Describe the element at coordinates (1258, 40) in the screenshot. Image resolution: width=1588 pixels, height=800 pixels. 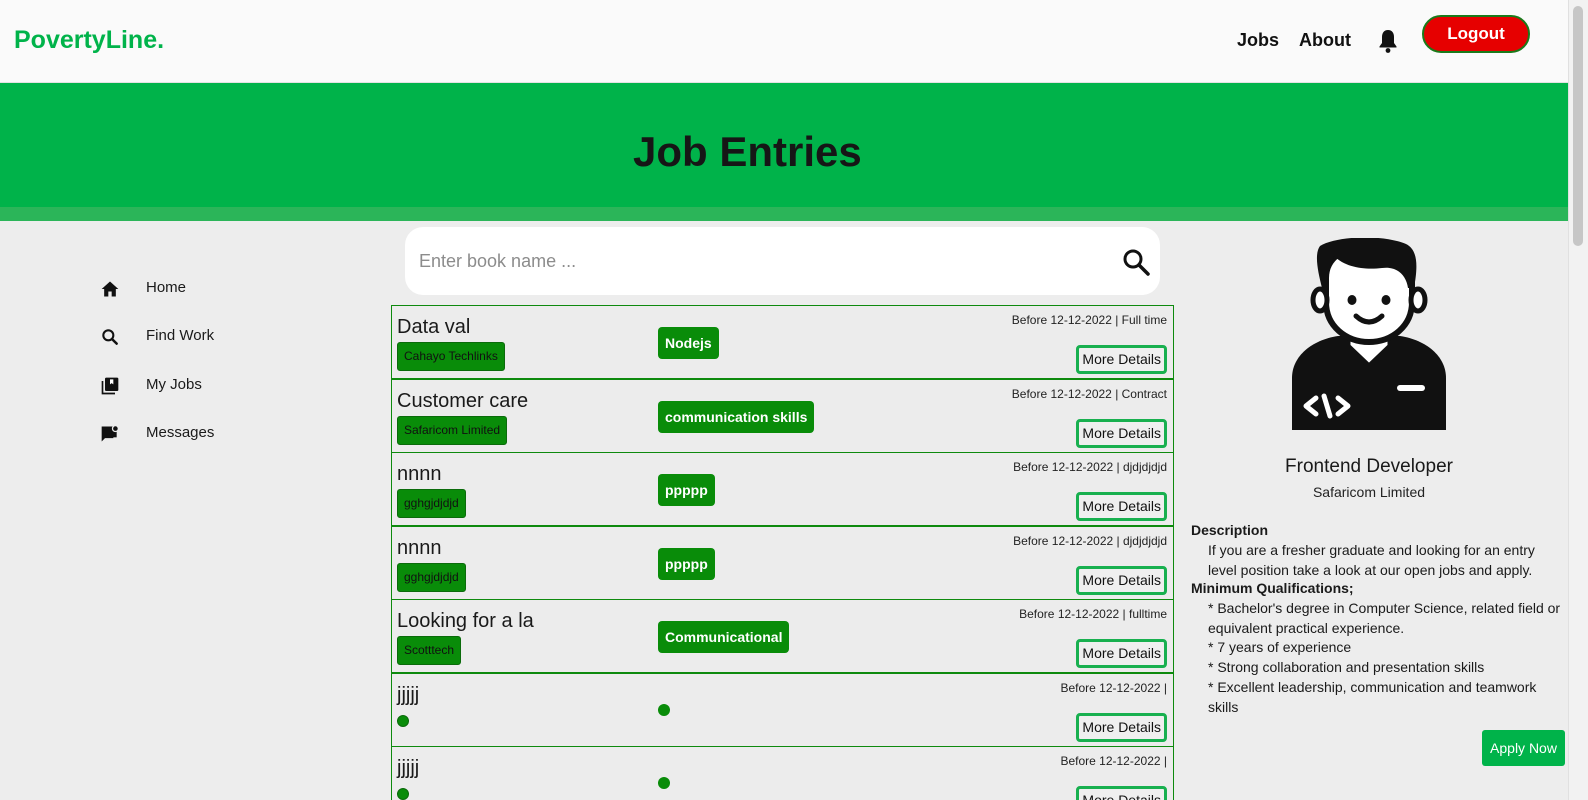
I see `nav-link-jobs: Jobs` at that location.